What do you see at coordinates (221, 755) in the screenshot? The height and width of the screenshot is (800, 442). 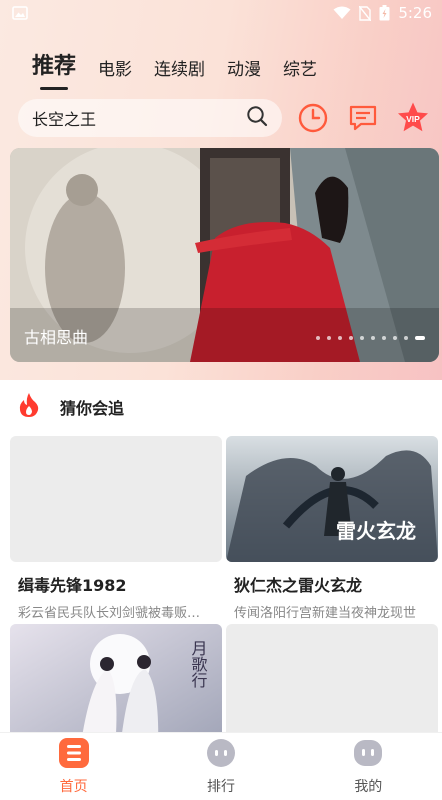 I see `ranking-icon` at bounding box center [221, 755].